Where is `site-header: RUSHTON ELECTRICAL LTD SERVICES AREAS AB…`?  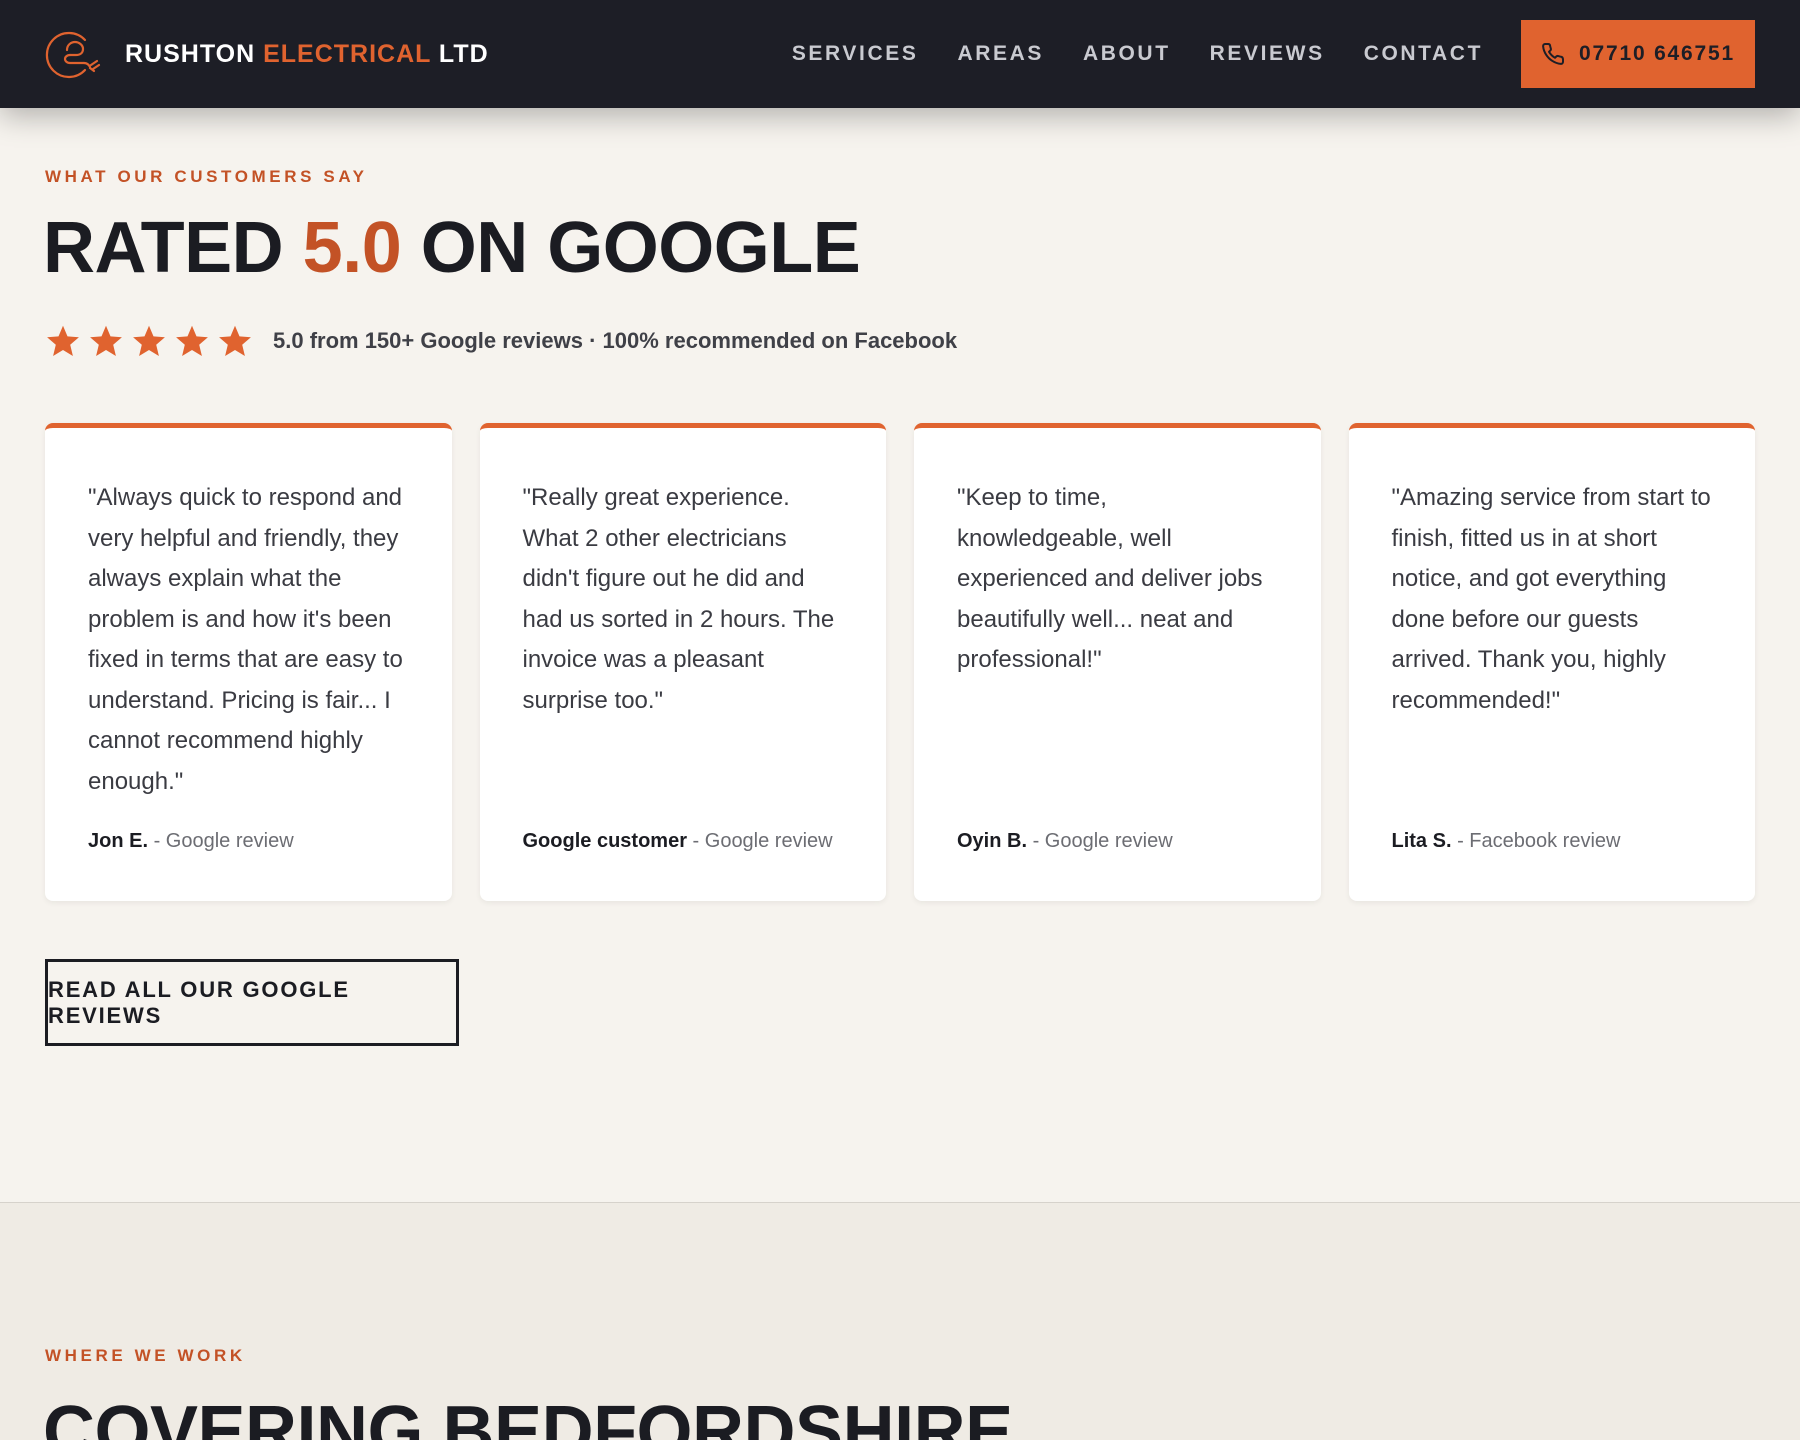 site-header: RUSHTON ELECTRICAL LTD SERVICES AREAS AB… is located at coordinates (900, 54).